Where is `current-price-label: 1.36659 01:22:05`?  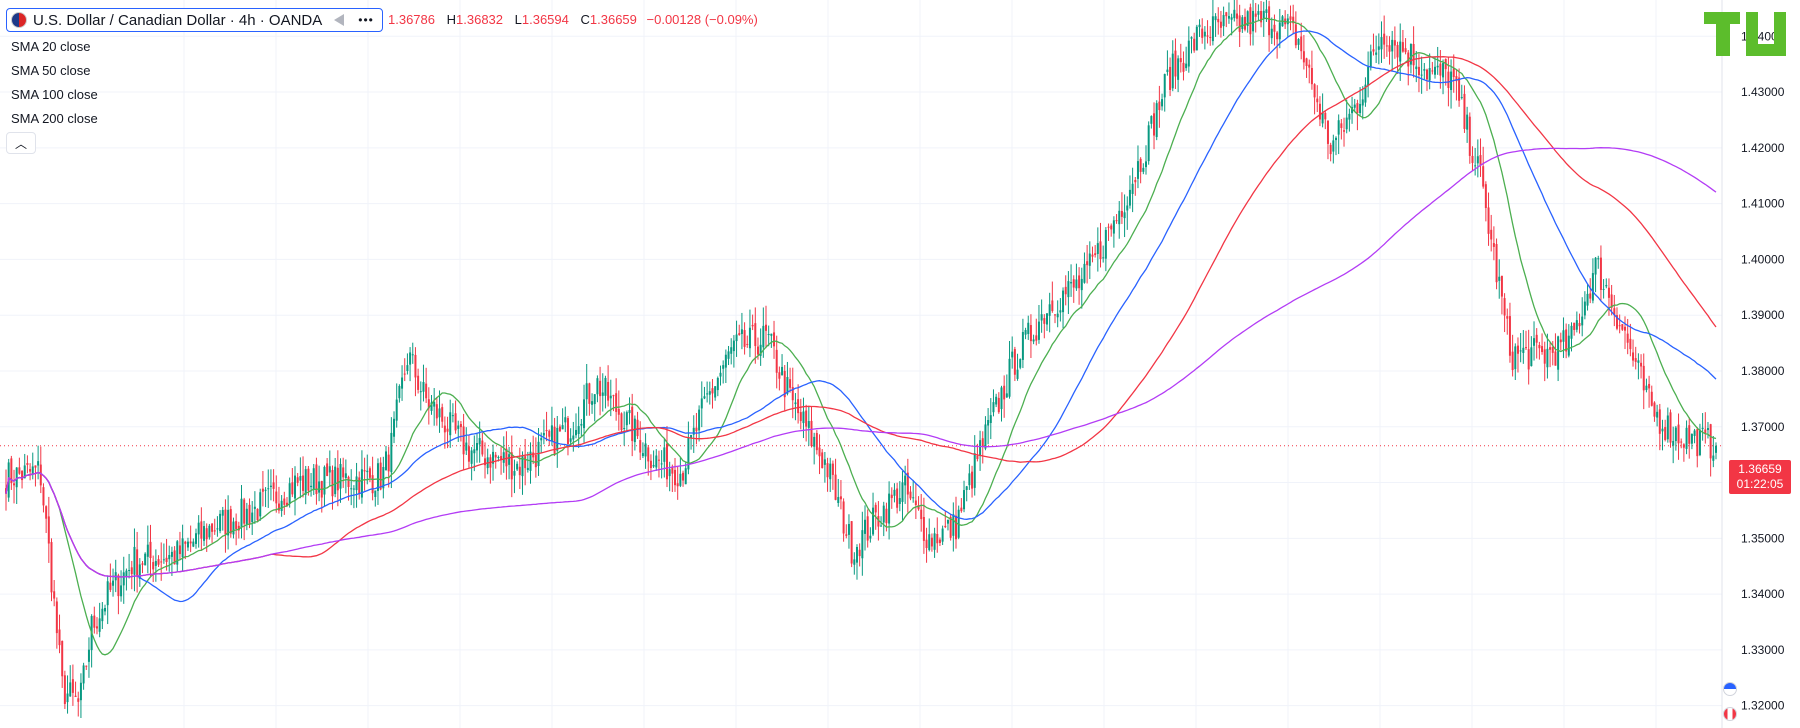 current-price-label: 1.36659 01:22:05 is located at coordinates (1760, 477).